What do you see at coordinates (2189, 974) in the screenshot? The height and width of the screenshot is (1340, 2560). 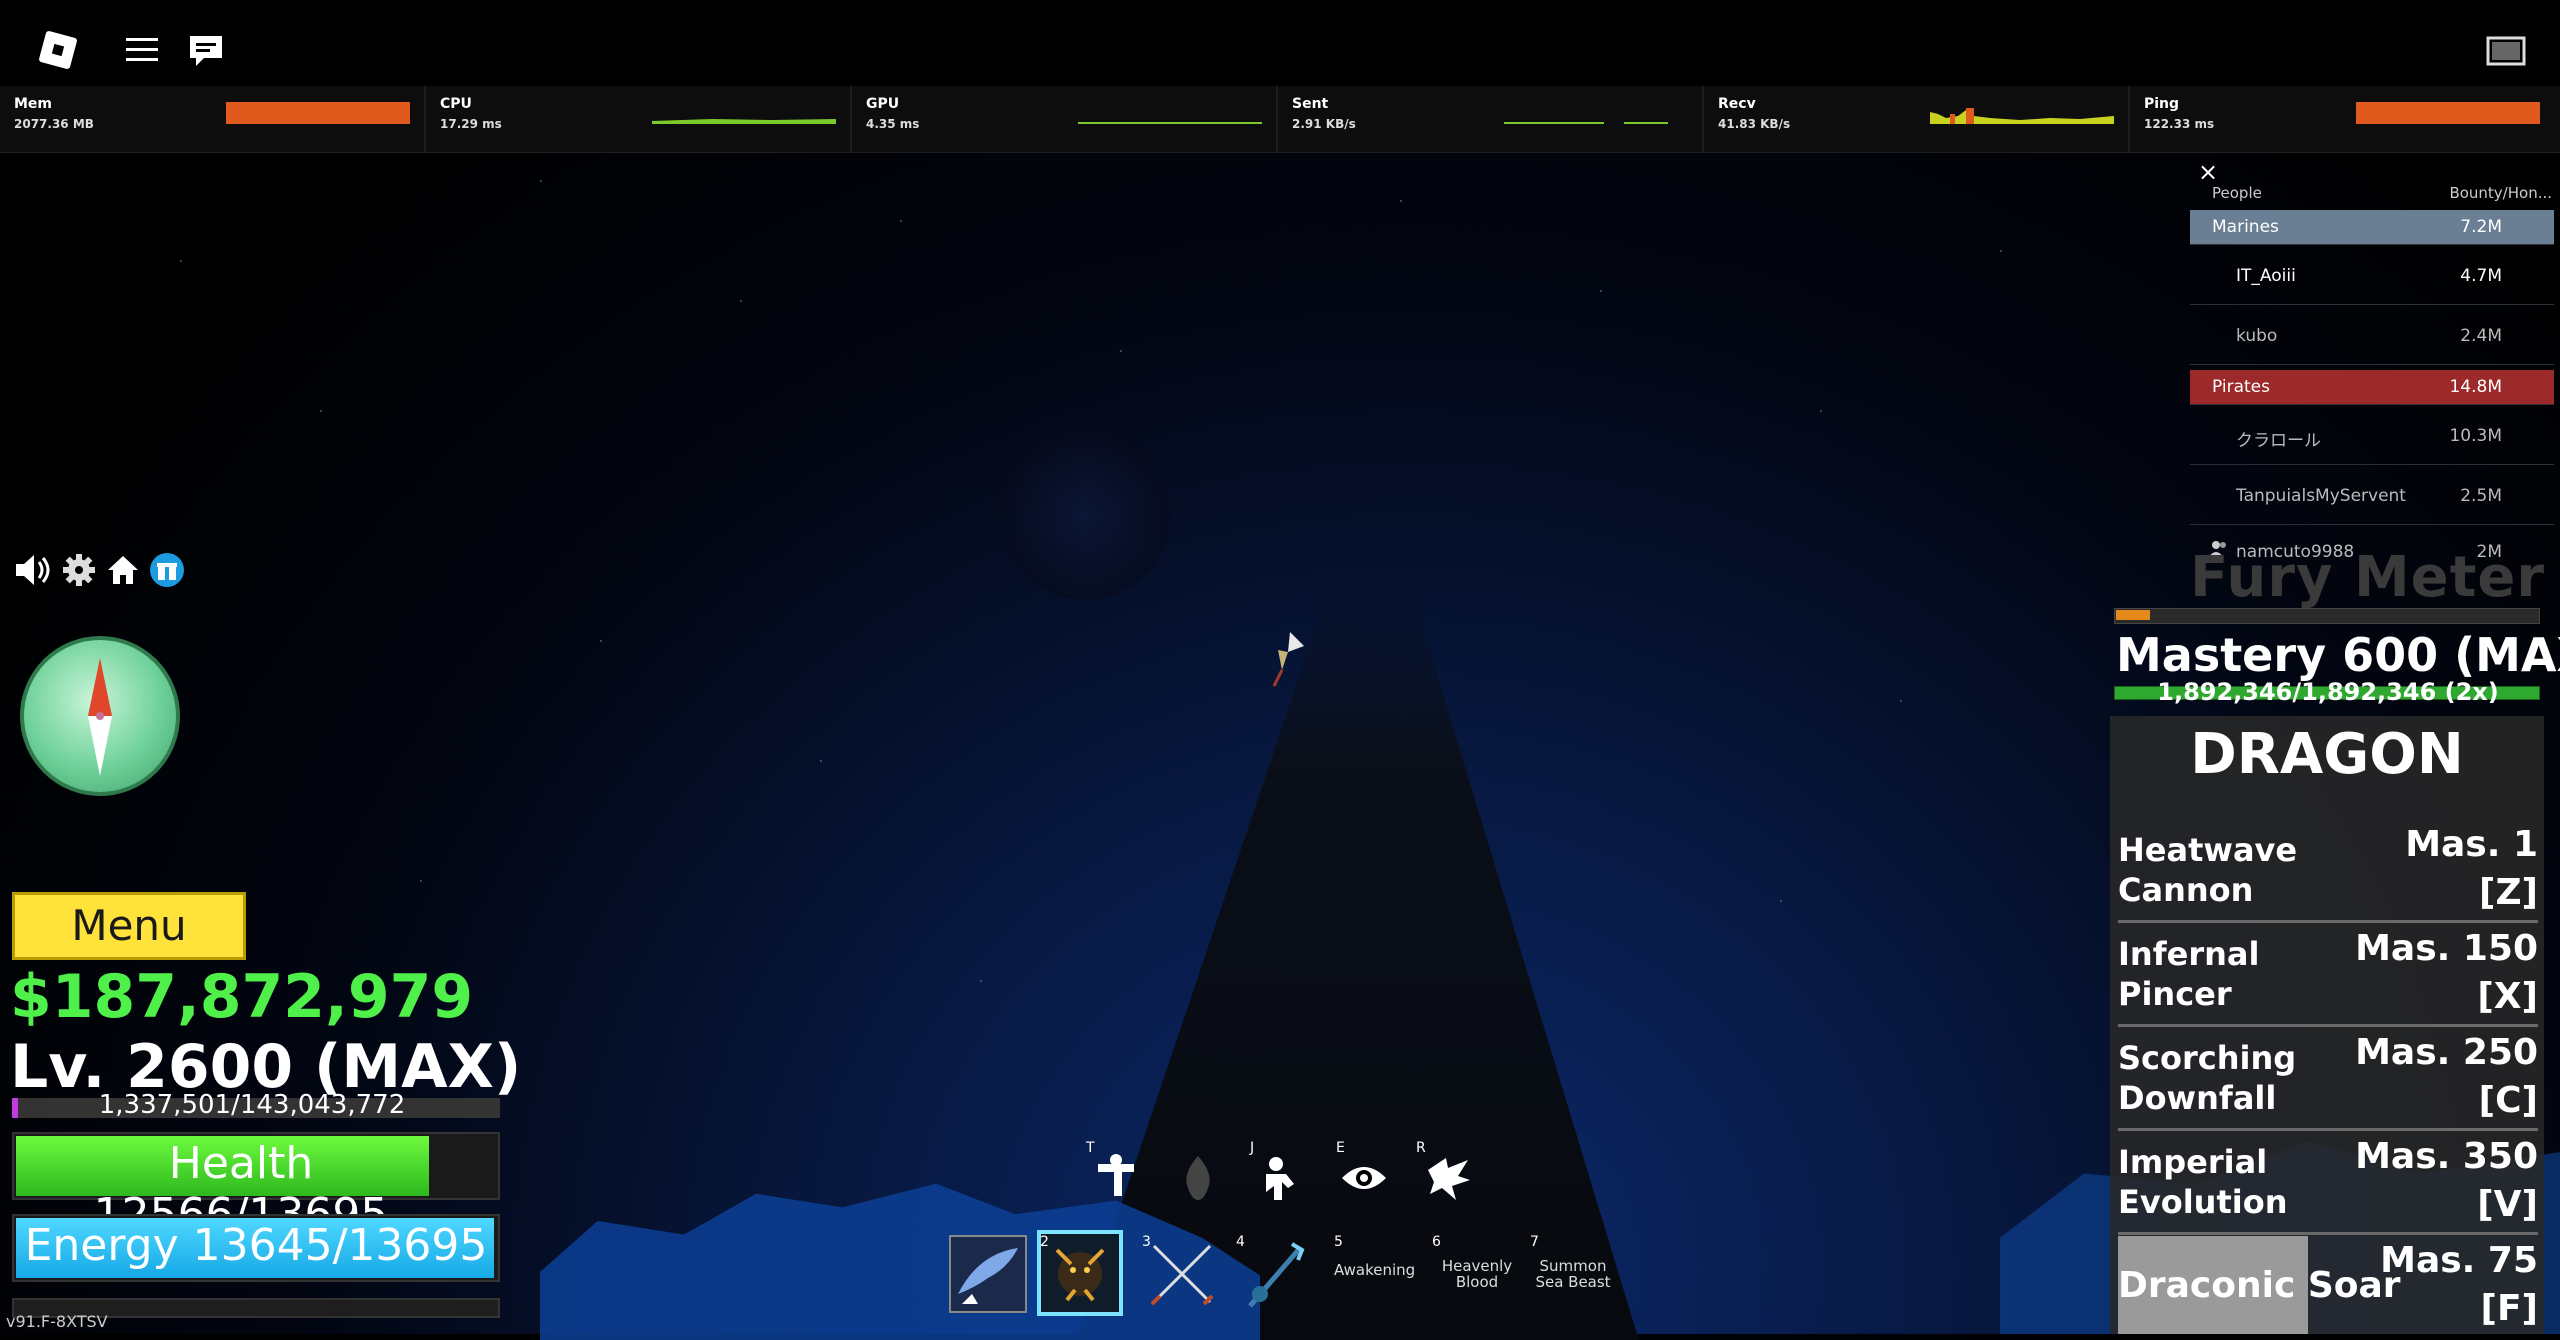 I see `skill-name: Infernal Pincer` at bounding box center [2189, 974].